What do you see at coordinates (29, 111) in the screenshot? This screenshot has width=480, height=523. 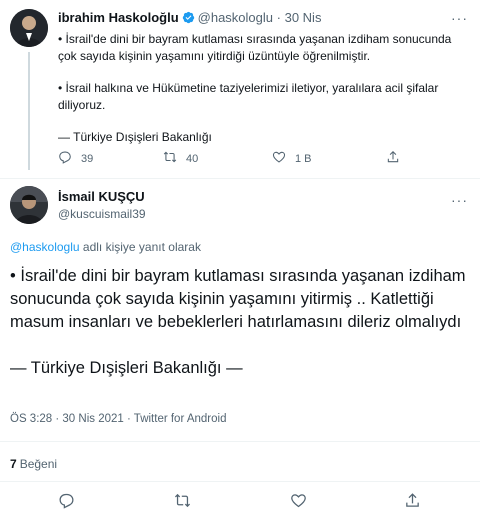 I see `thread-line` at bounding box center [29, 111].